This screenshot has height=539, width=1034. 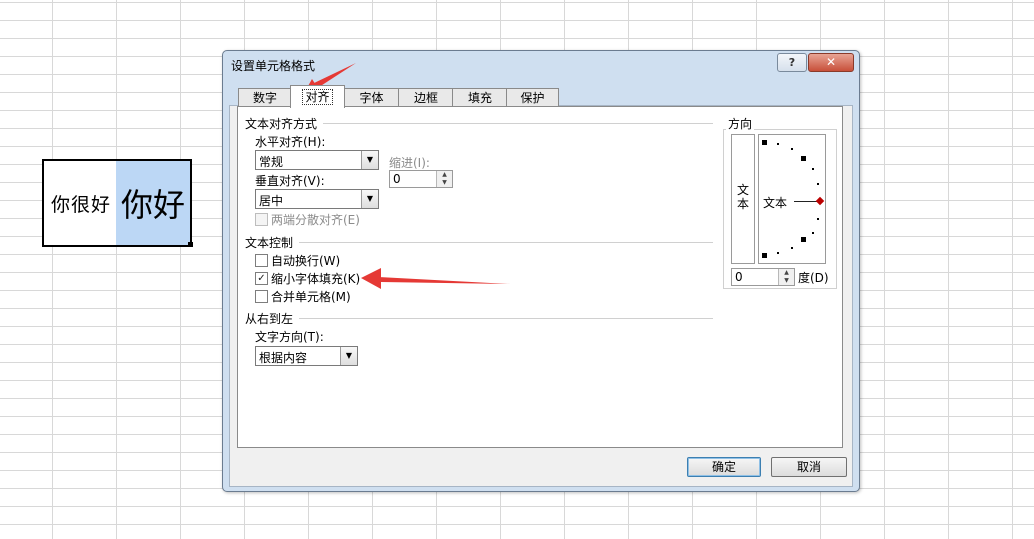 I want to click on indent-label: 缩进(I):, so click(x=409, y=163).